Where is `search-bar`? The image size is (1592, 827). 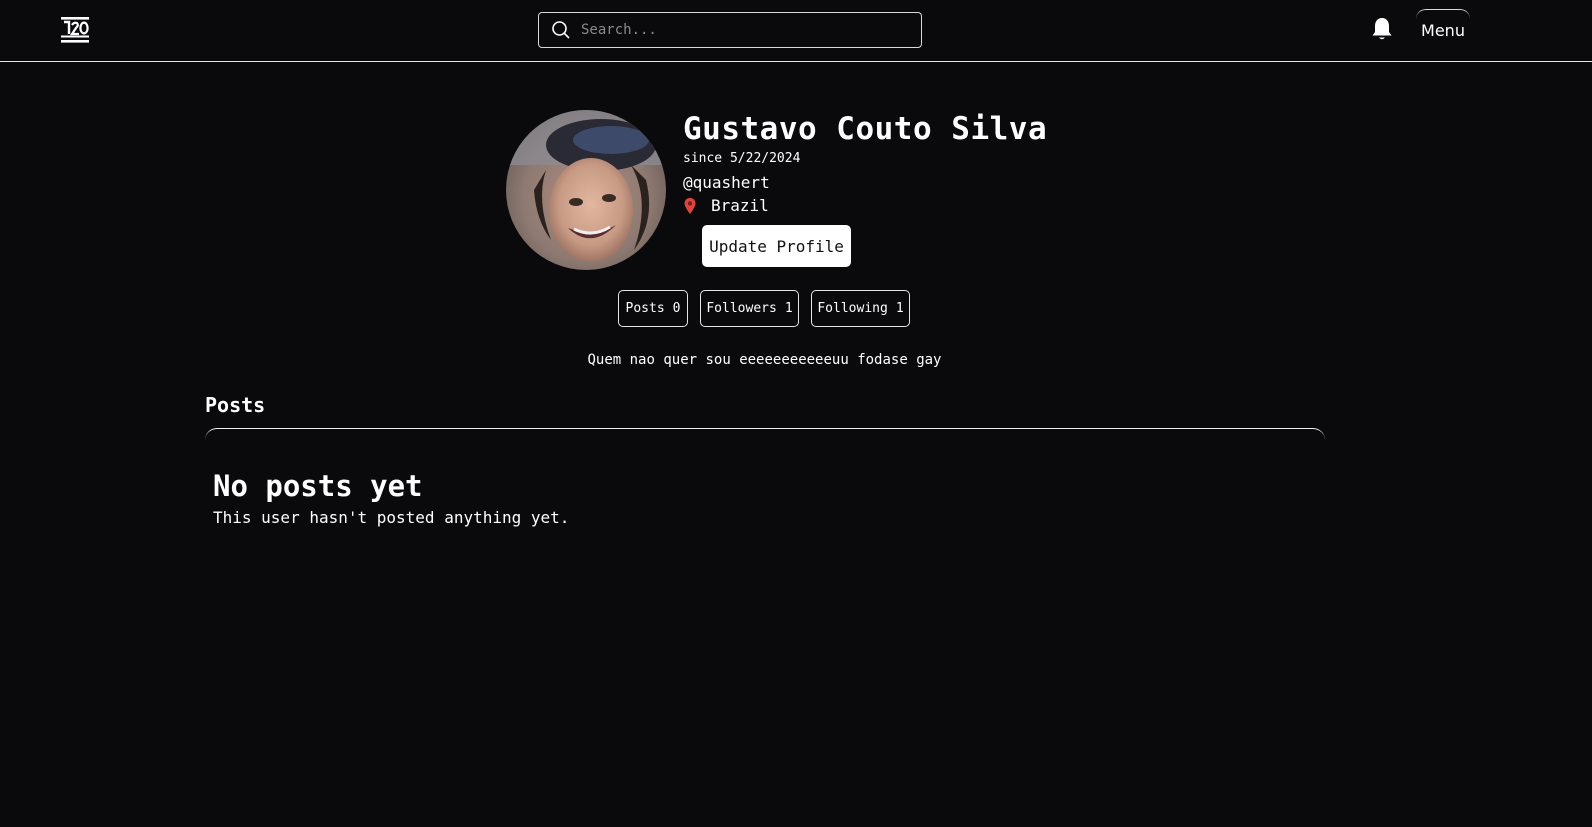
search-bar is located at coordinates (730, 30).